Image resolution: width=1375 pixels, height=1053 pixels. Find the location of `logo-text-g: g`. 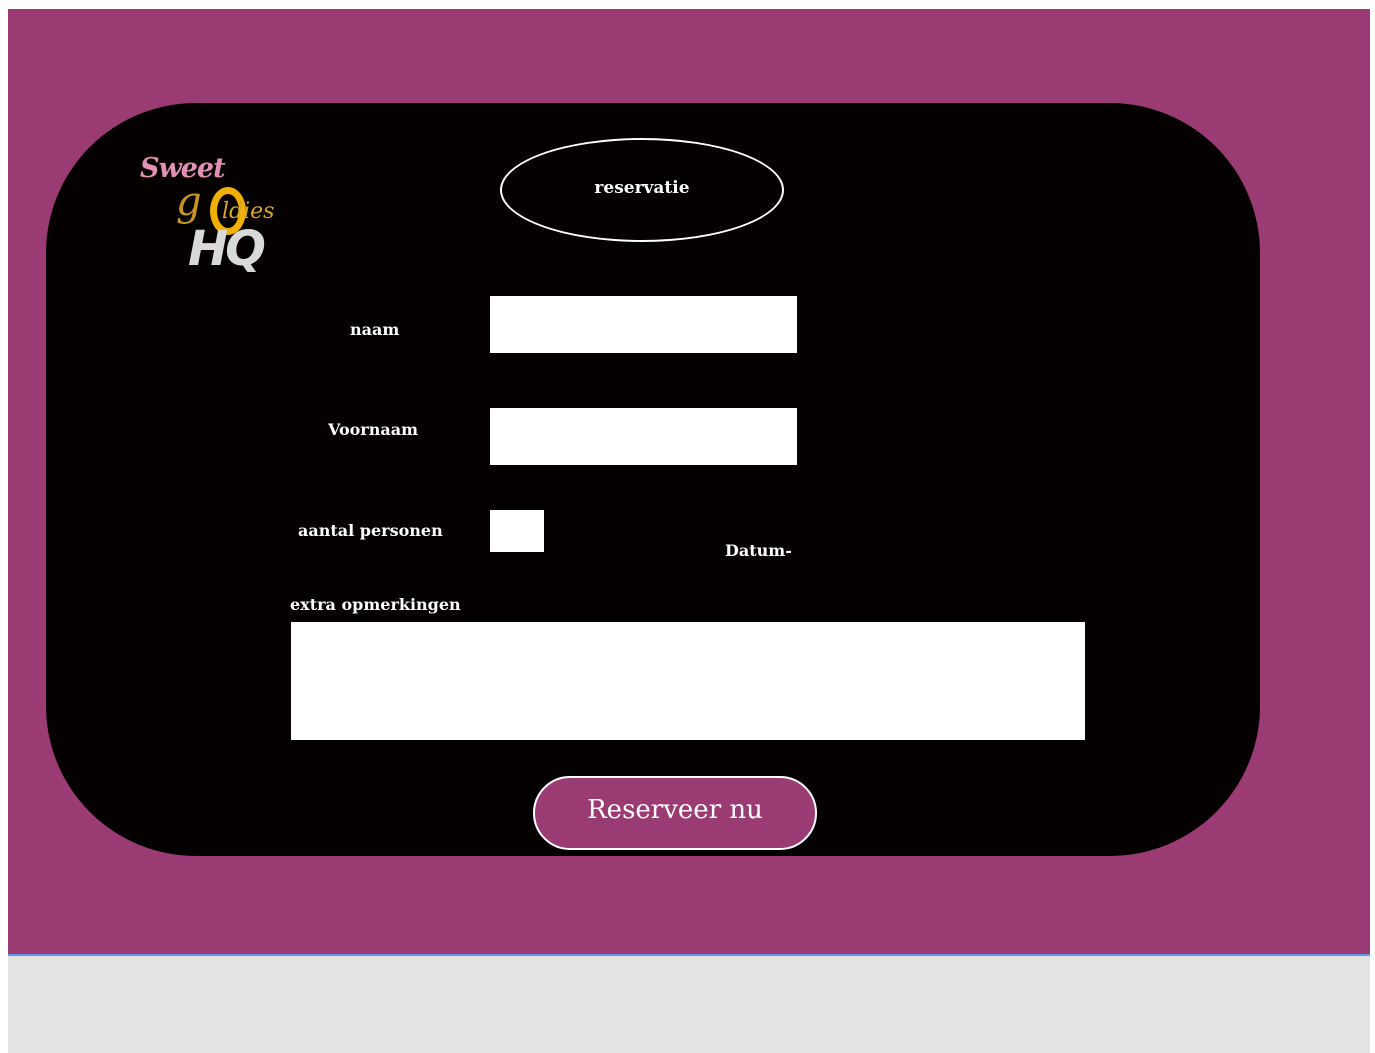

logo-text-g: g is located at coordinates (189, 202).